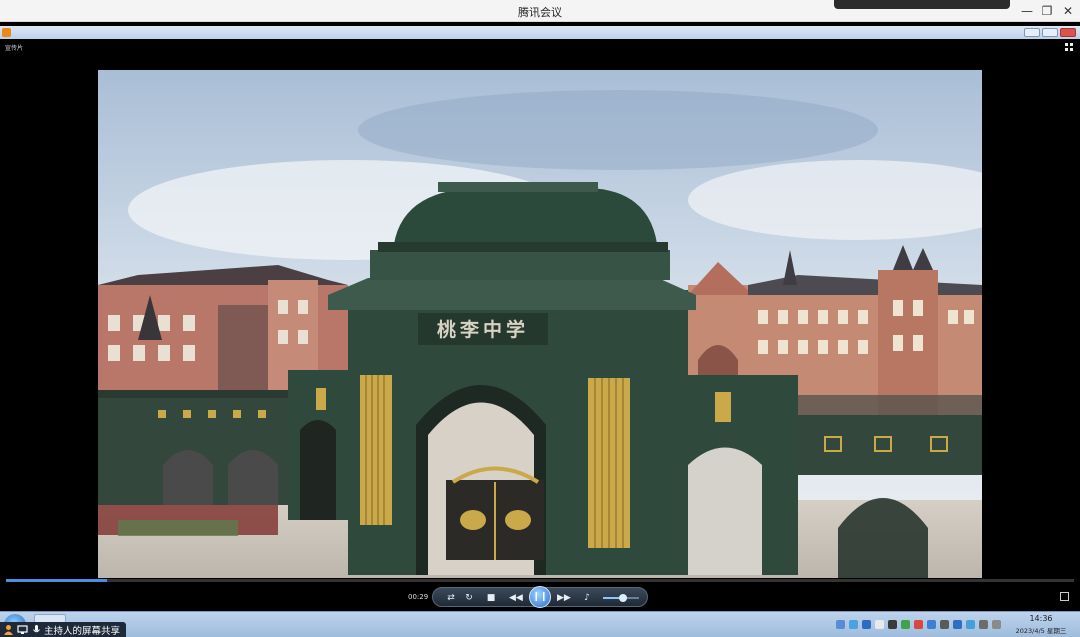  Describe the element at coordinates (1068, 32) in the screenshot. I see `player-close-button` at that location.